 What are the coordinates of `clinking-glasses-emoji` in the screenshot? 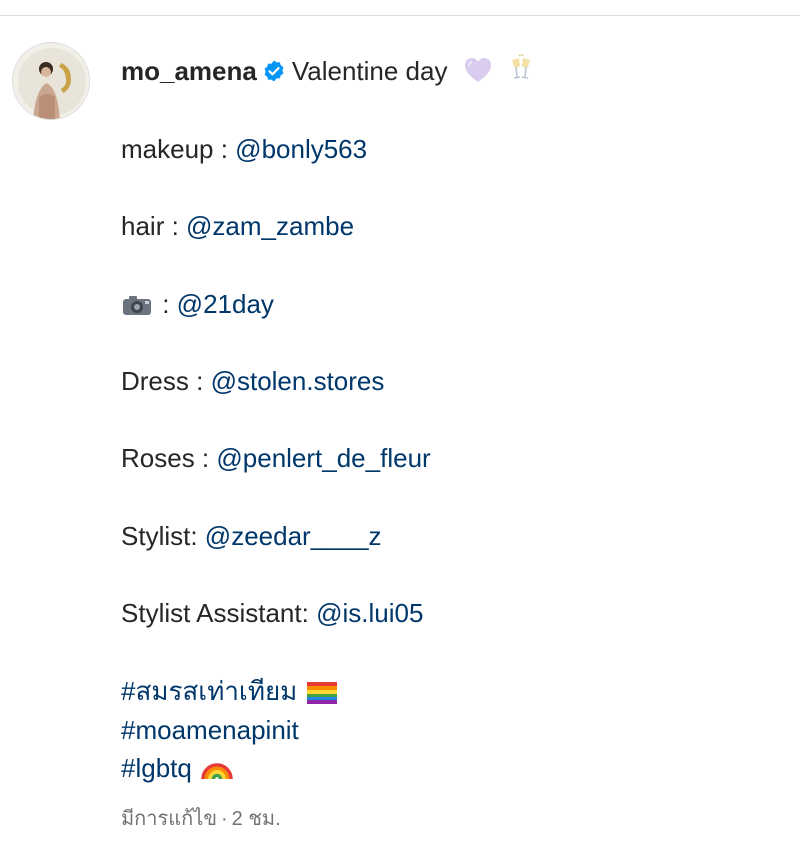 It's located at (520, 66).